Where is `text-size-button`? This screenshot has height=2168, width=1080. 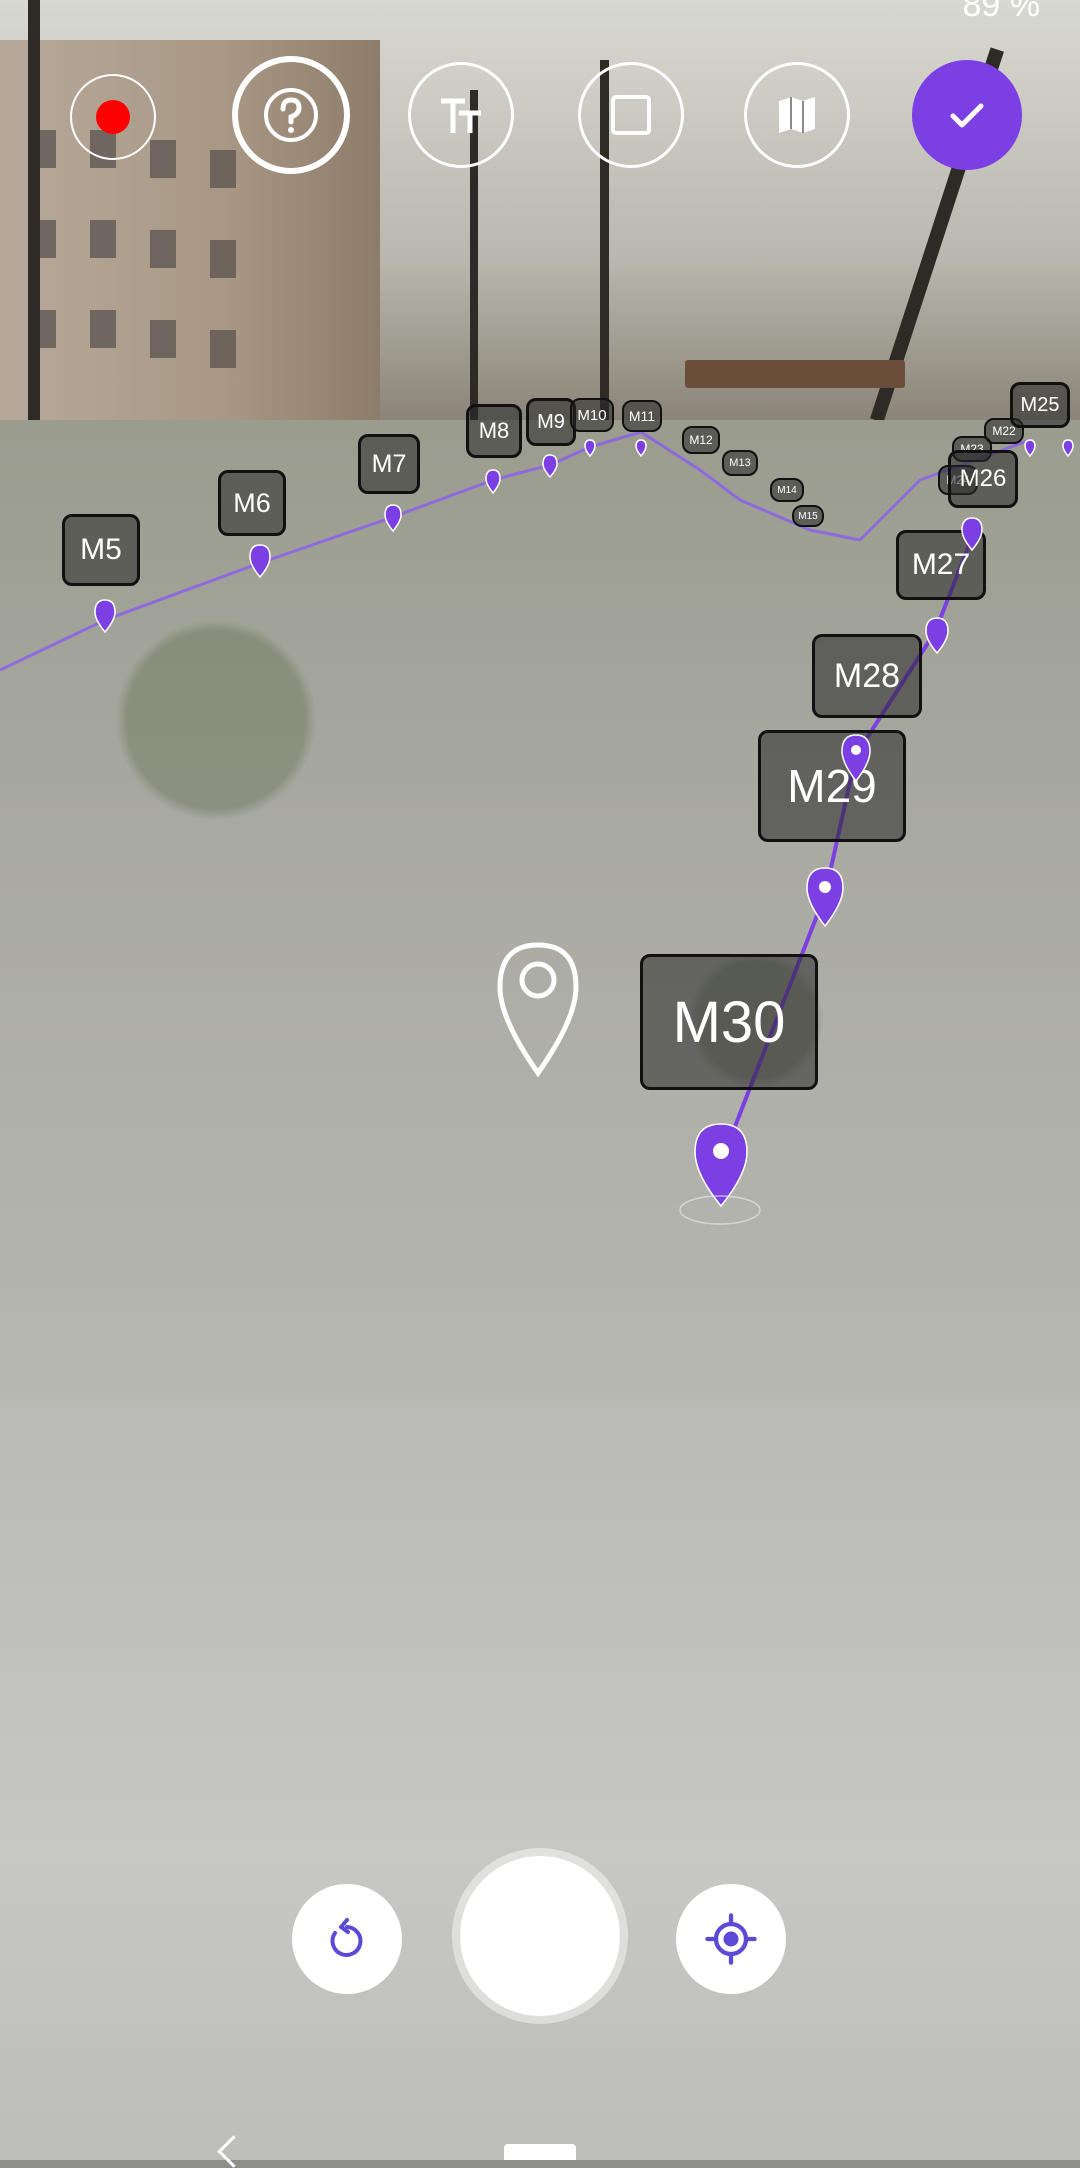
text-size-button is located at coordinates (461, 115).